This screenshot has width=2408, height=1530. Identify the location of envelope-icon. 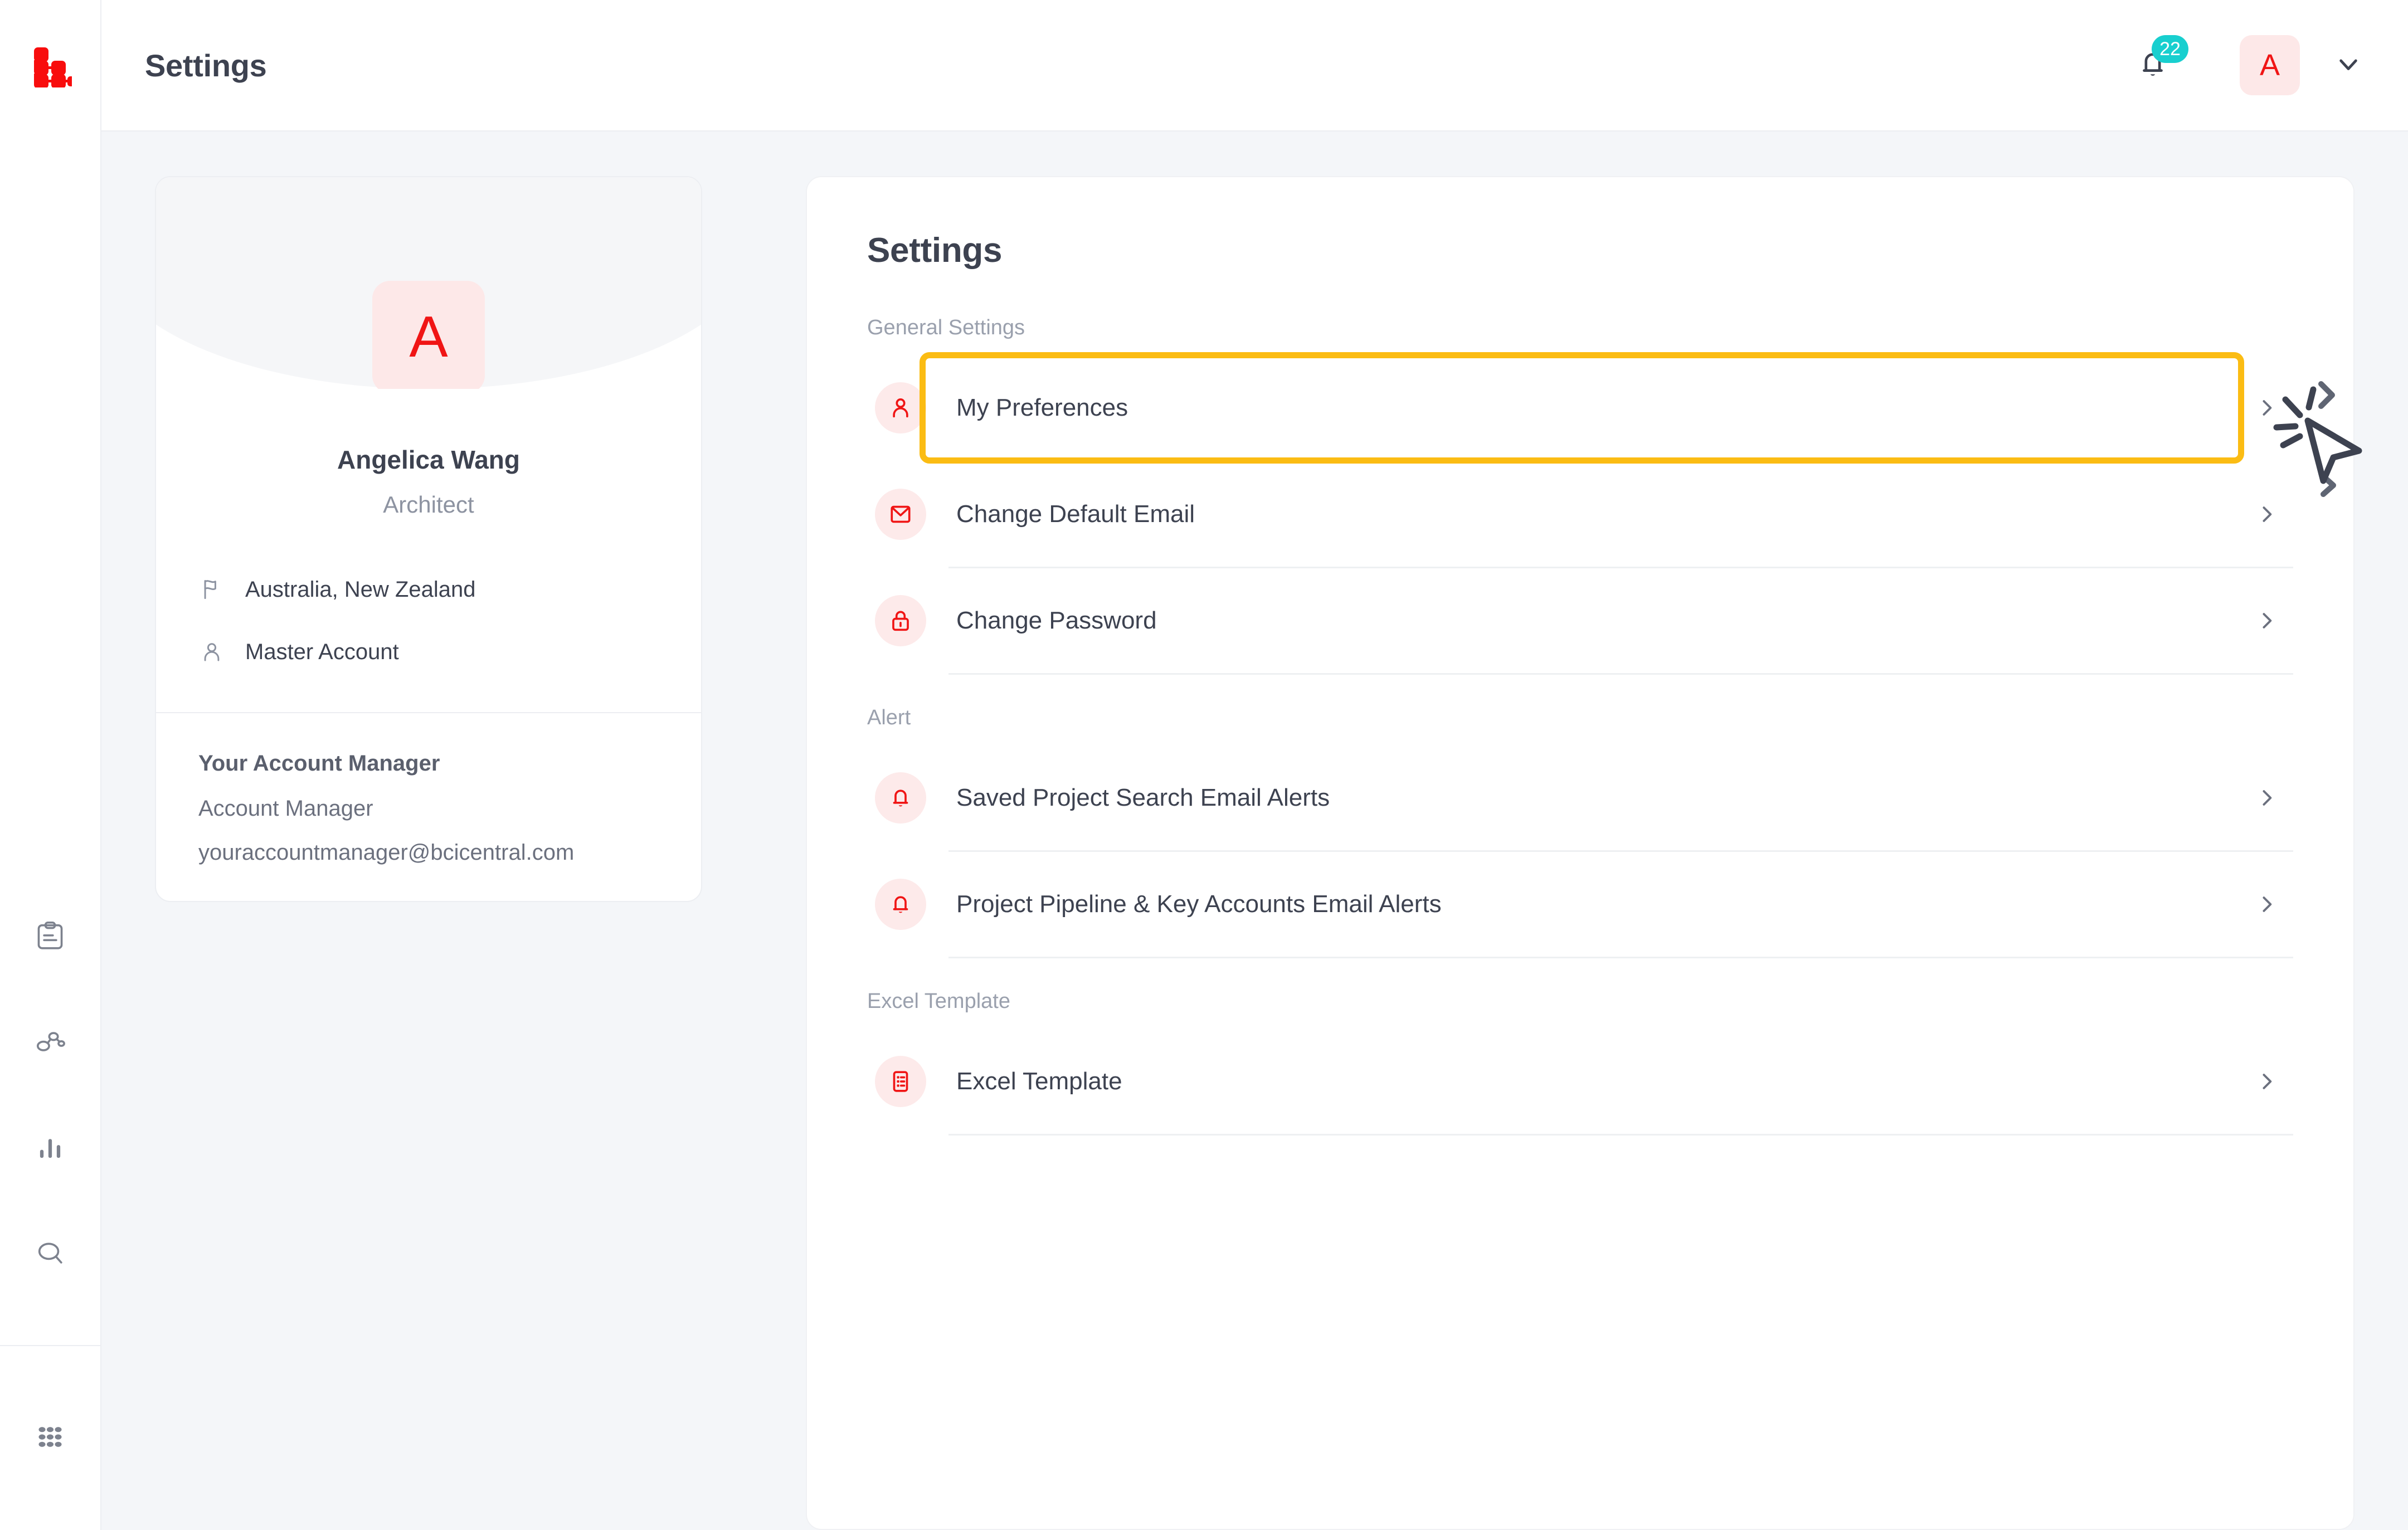
(901, 515).